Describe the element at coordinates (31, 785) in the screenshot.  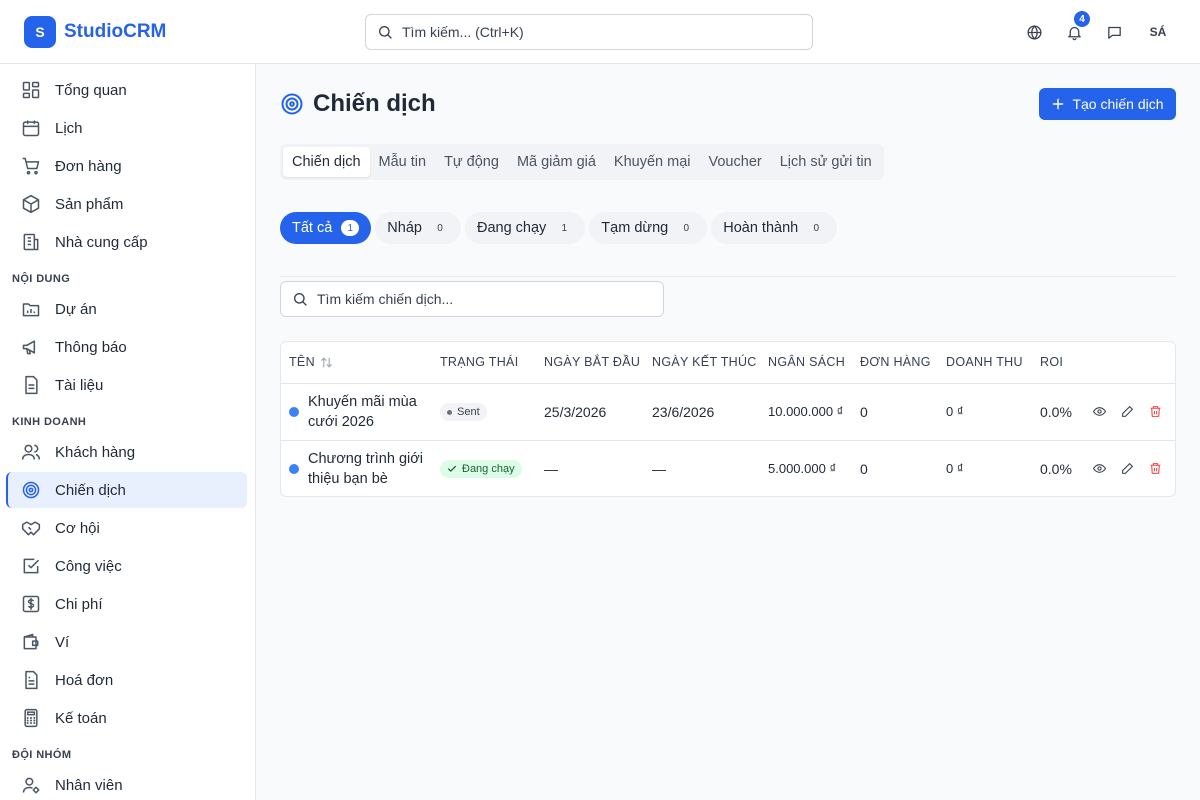
I see `user-gear-icon` at that location.